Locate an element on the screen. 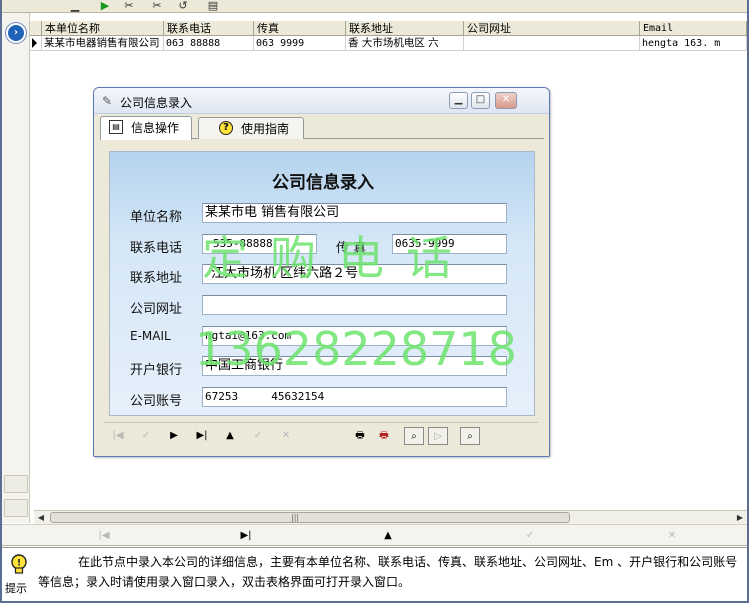 Image resolution: width=749 pixels, height=603 pixels. dialog-tabs: ▤ 信息操作 ? 使用指南 is located at coordinates (322, 128).